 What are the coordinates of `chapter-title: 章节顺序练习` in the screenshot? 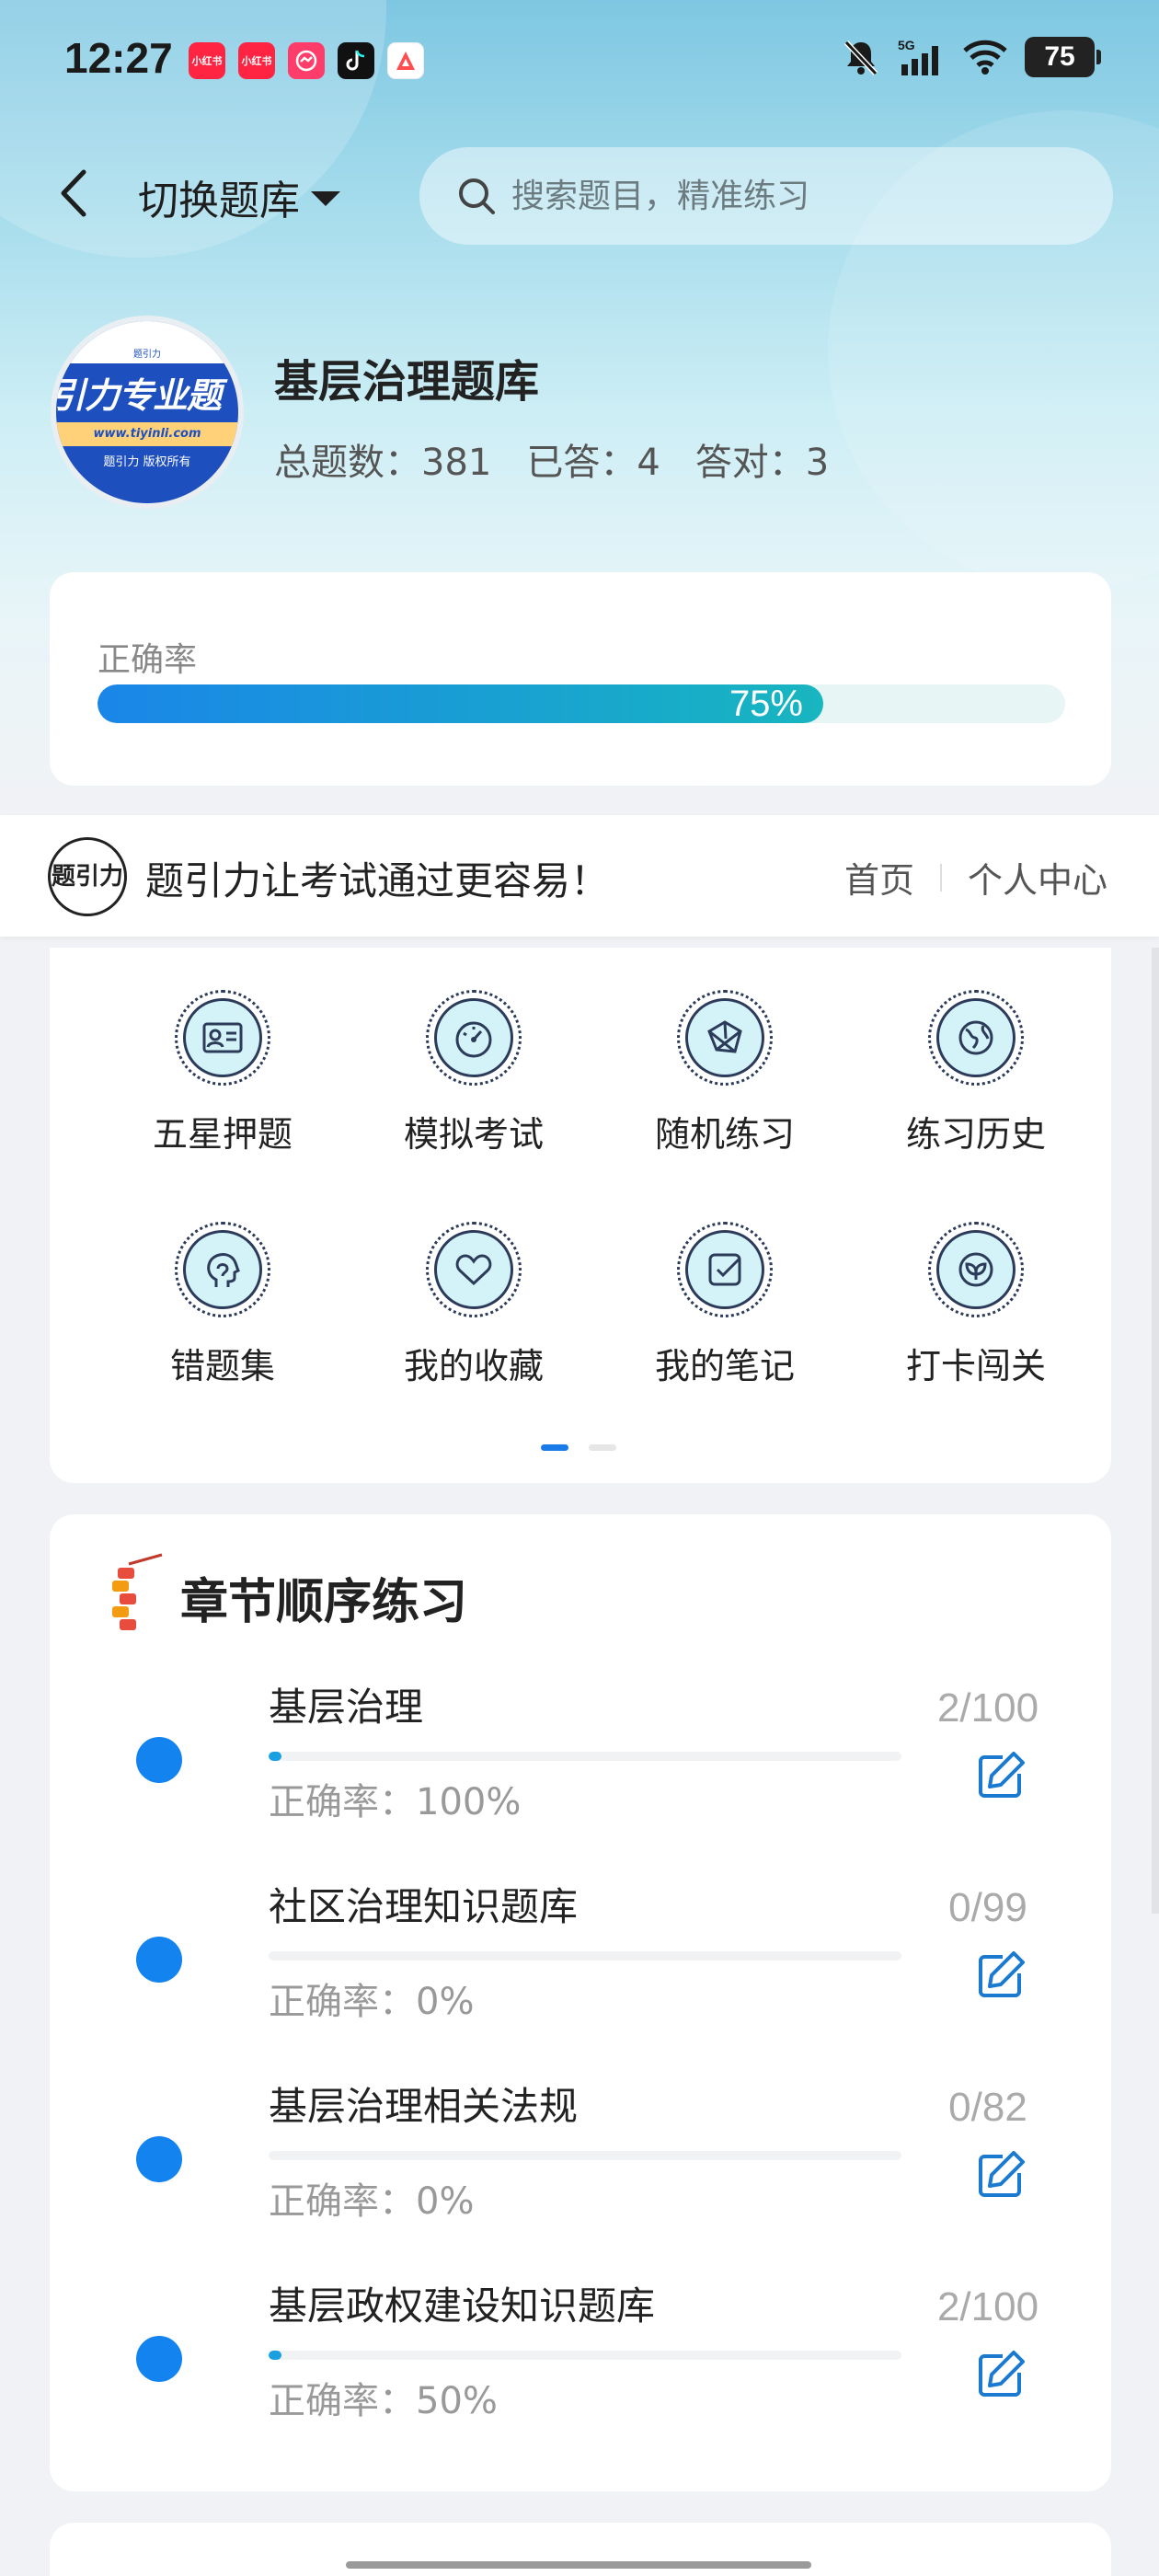 It's located at (324, 1602).